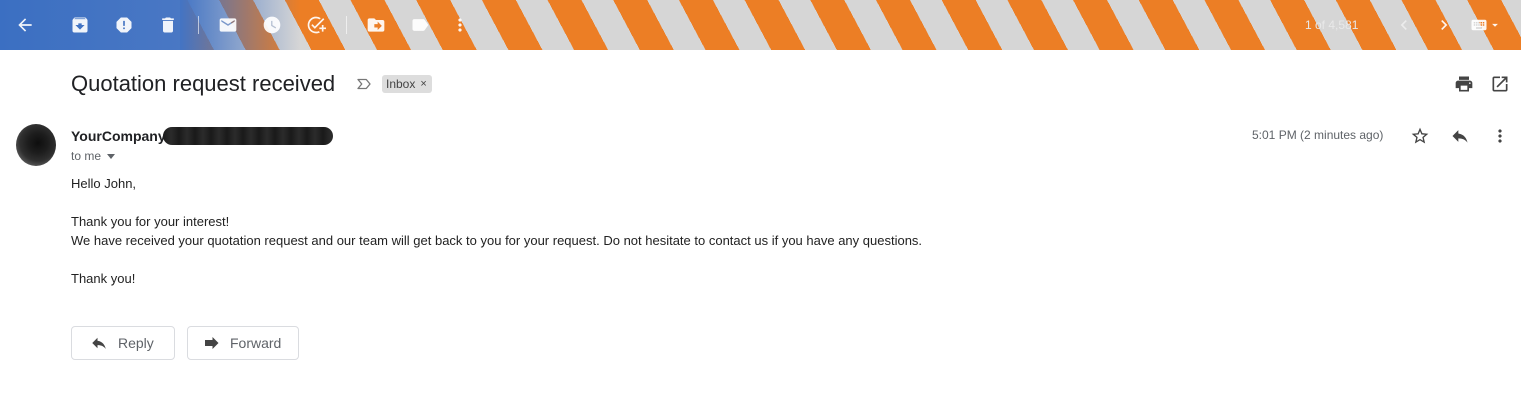 The height and width of the screenshot is (420, 1521). Describe the element at coordinates (248, 136) in the screenshot. I see `redacted-sender-email` at that location.